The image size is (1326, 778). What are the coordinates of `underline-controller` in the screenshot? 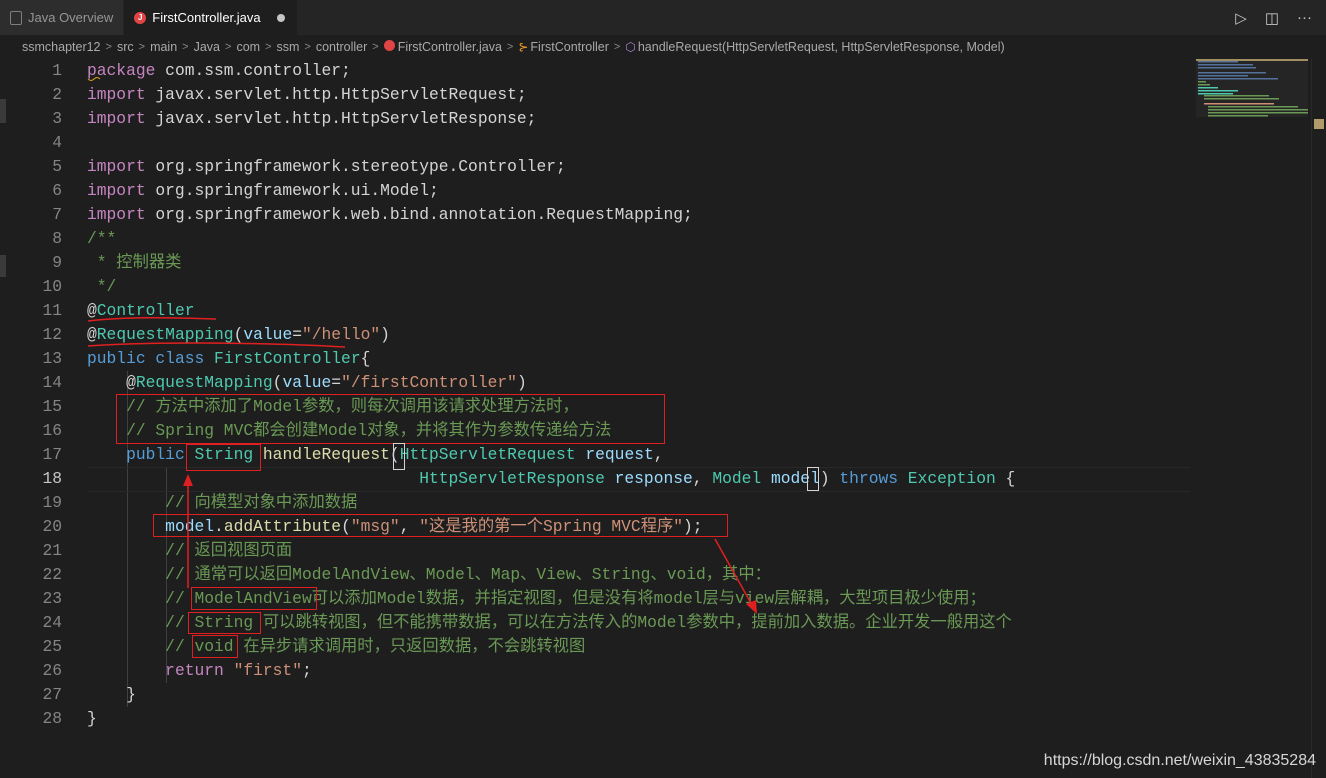 It's located at (152, 319).